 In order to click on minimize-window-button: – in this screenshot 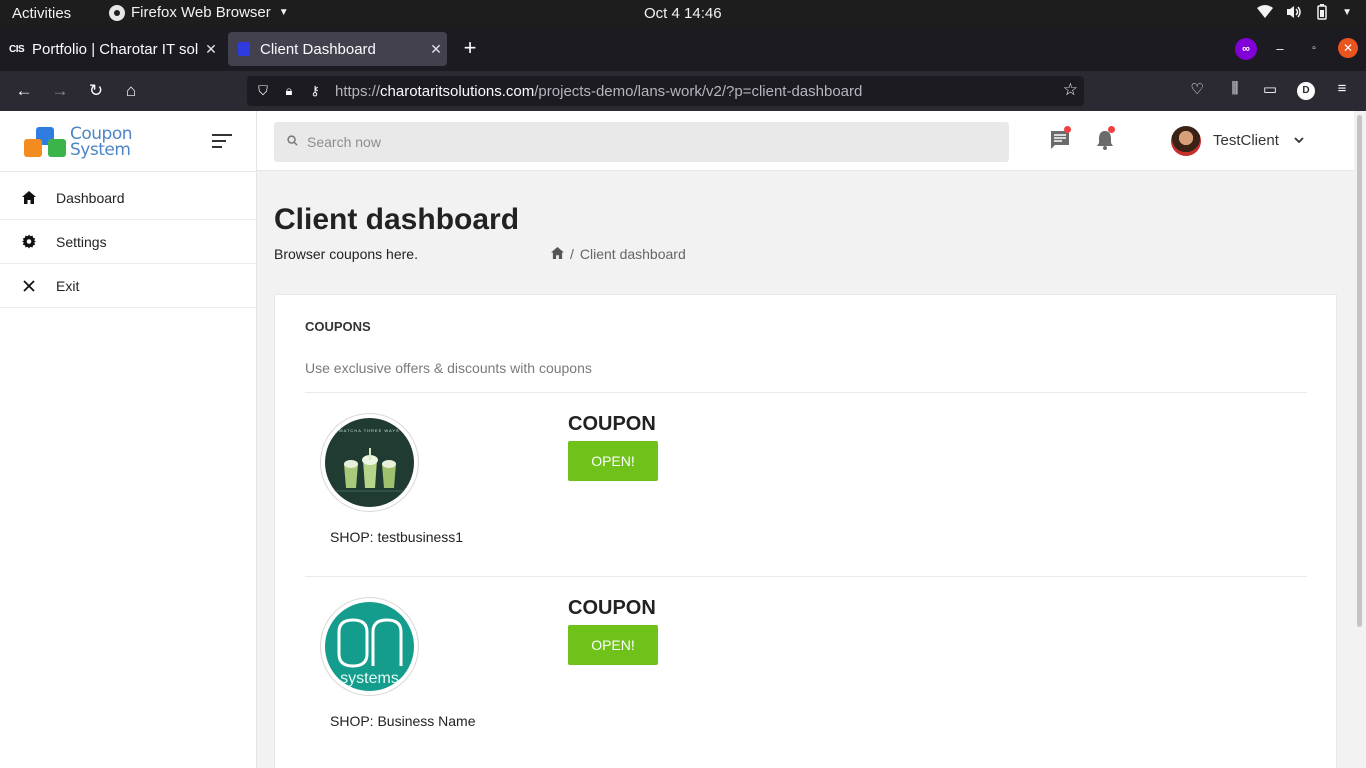, I will do `click(1280, 49)`.